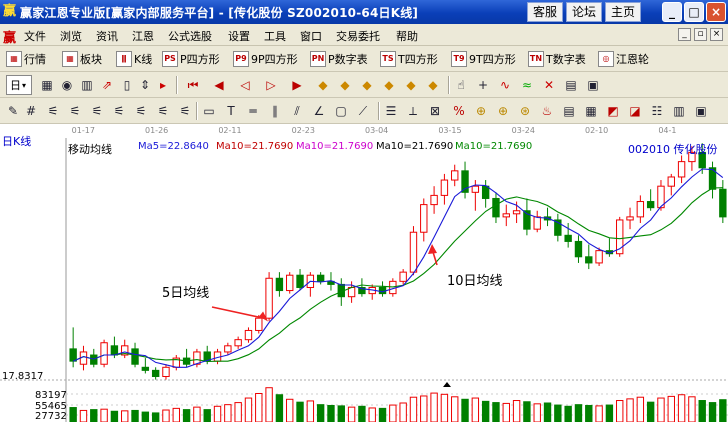  Describe the element at coordinates (635, 111) in the screenshot. I see `chart-c-icon: ◪` at that location.